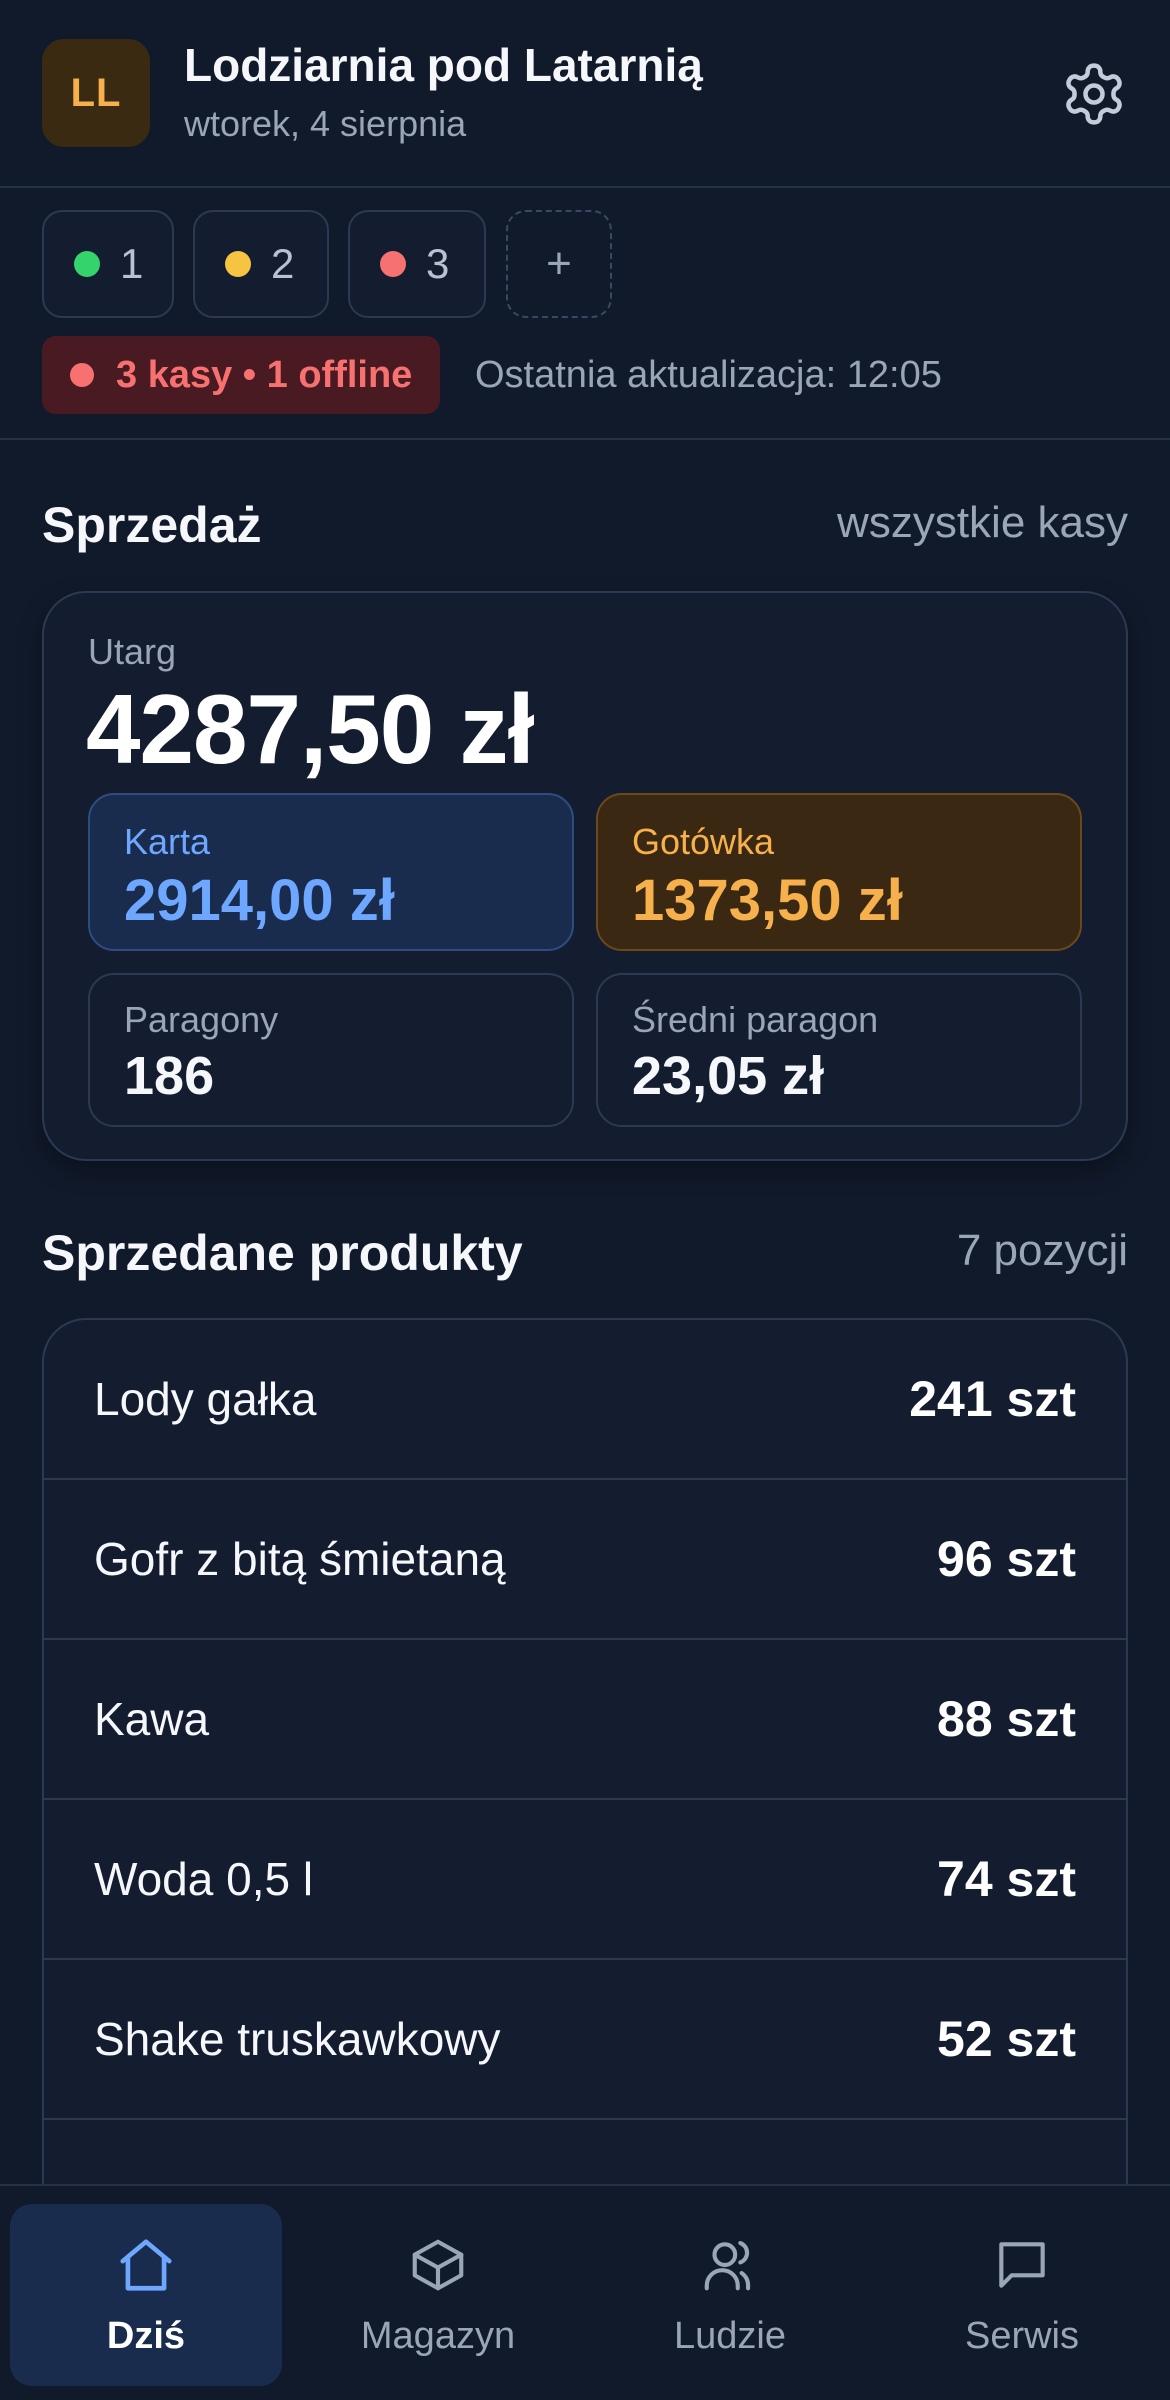  Describe the element at coordinates (169, 1076) in the screenshot. I see `receipts-value: 186` at that location.